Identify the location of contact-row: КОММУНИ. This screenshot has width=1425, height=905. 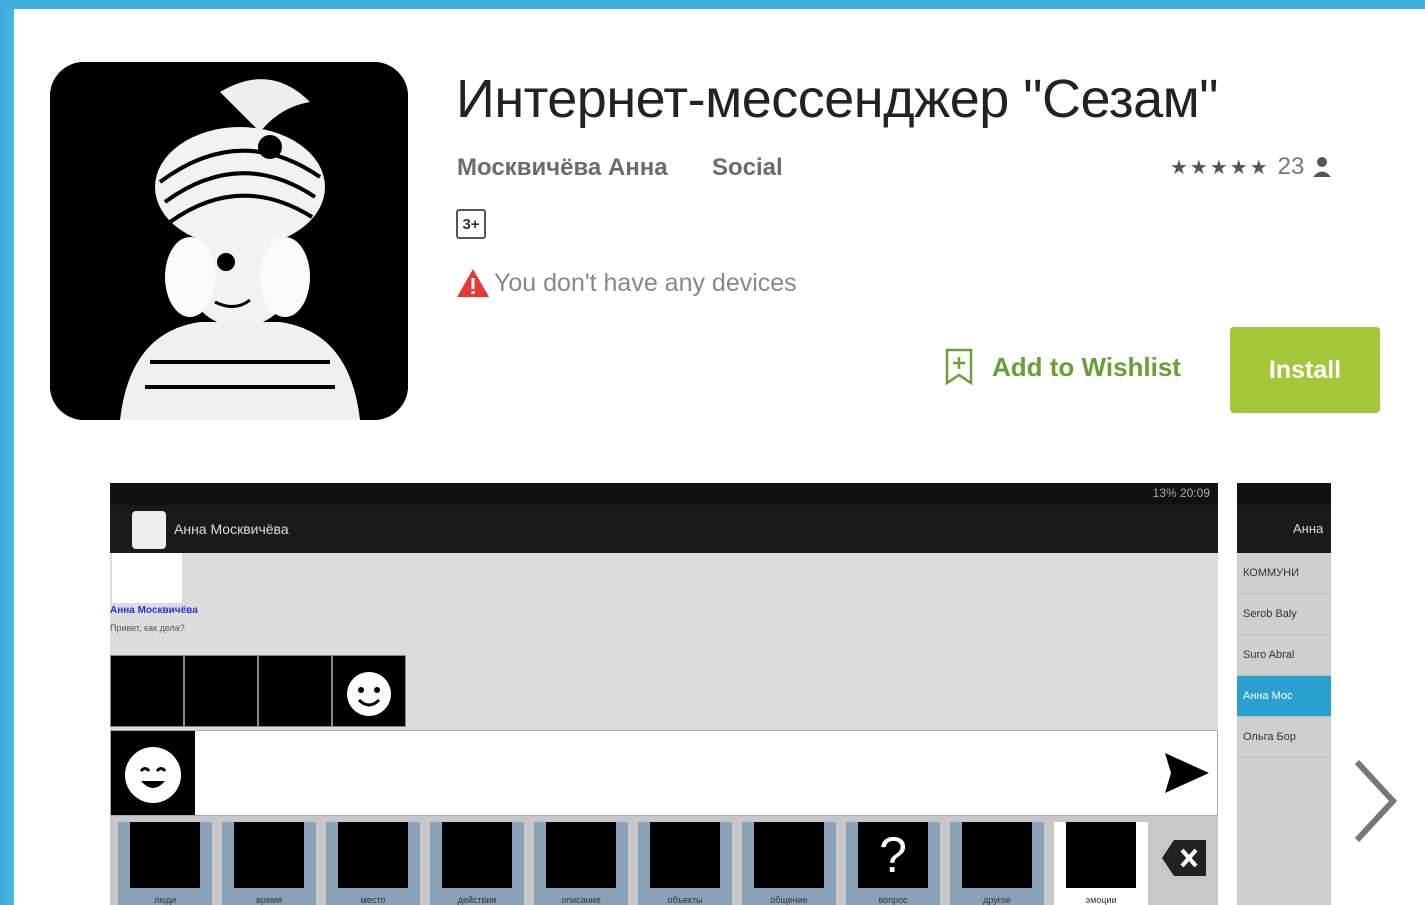
(1284, 573).